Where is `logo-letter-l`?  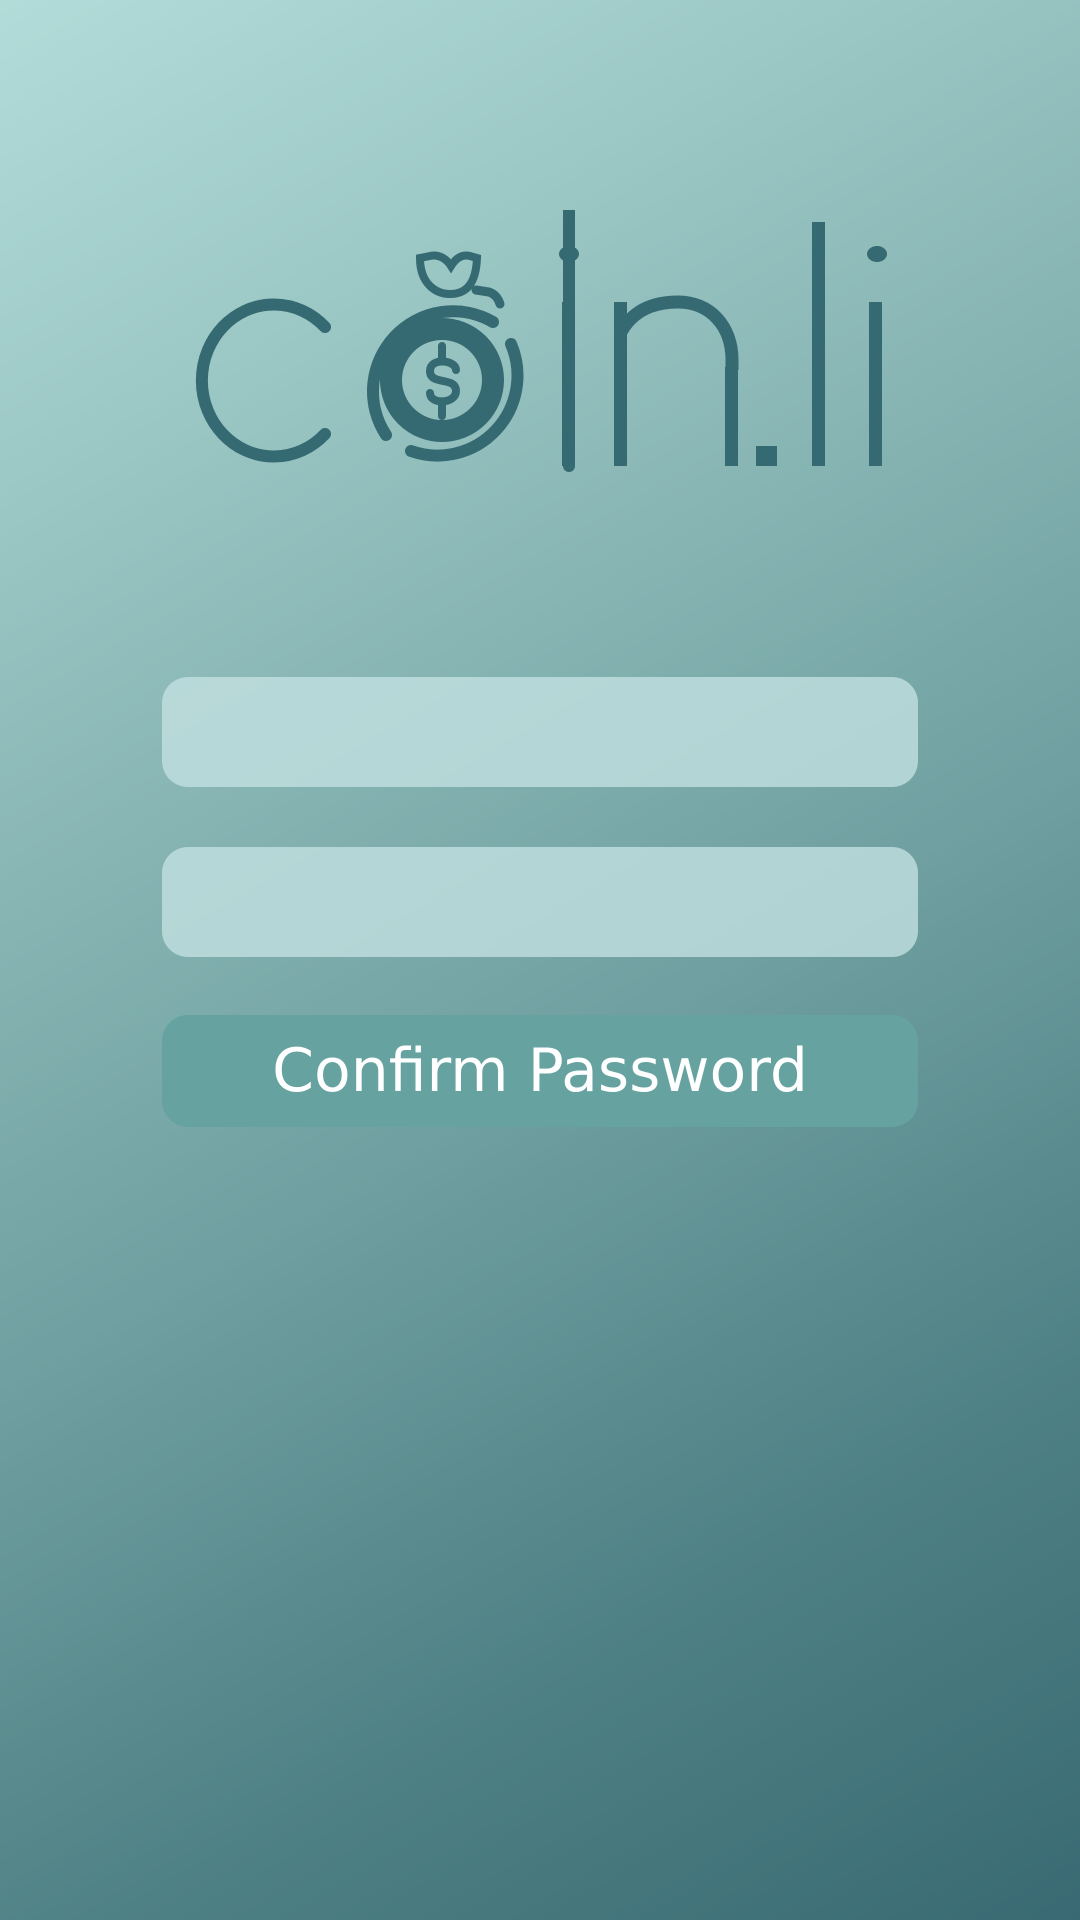 logo-letter-l is located at coordinates (818, 344).